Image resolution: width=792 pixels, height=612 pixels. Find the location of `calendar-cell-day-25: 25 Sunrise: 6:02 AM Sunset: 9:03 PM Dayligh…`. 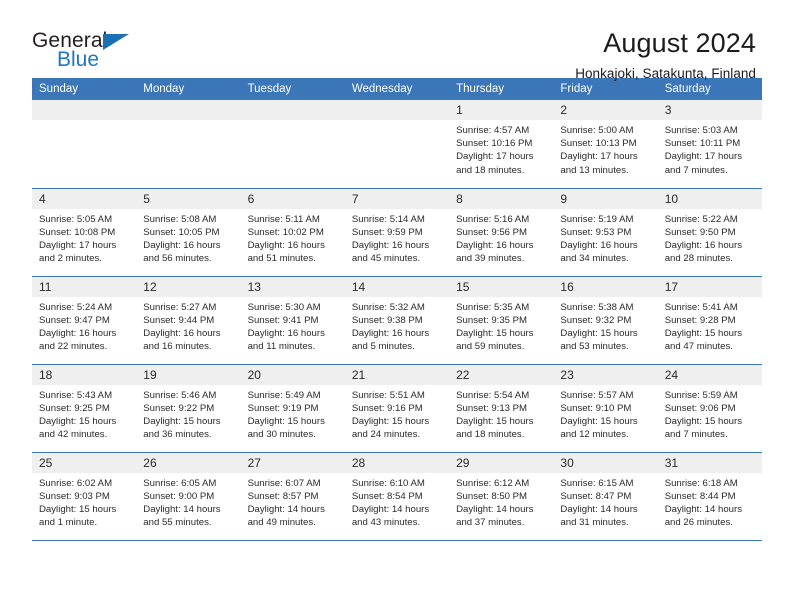

calendar-cell-day-25: 25 Sunrise: 6:02 AM Sunset: 9:03 PM Dayligh… is located at coordinates (84, 495).